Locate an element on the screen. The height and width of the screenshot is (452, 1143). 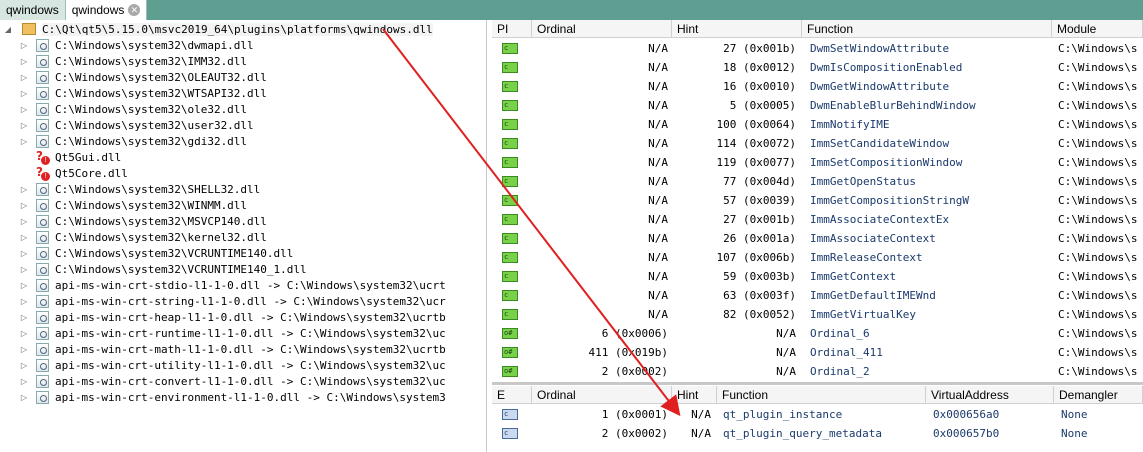
hint-cell: 114 (0x0072) is located at coordinates (756, 143).